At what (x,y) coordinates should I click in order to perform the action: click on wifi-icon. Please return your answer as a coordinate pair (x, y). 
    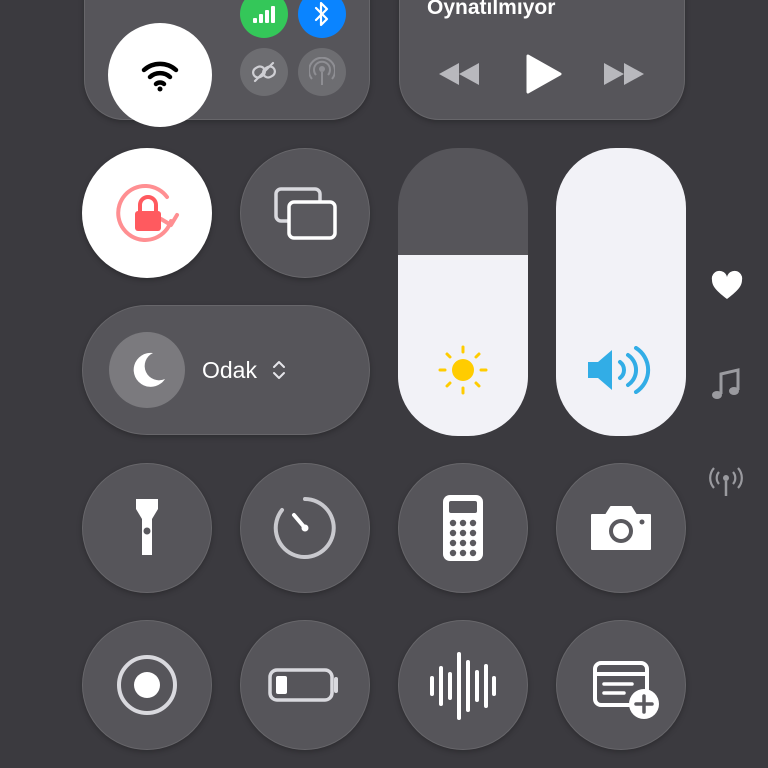
    Looking at the image, I should click on (160, 76).